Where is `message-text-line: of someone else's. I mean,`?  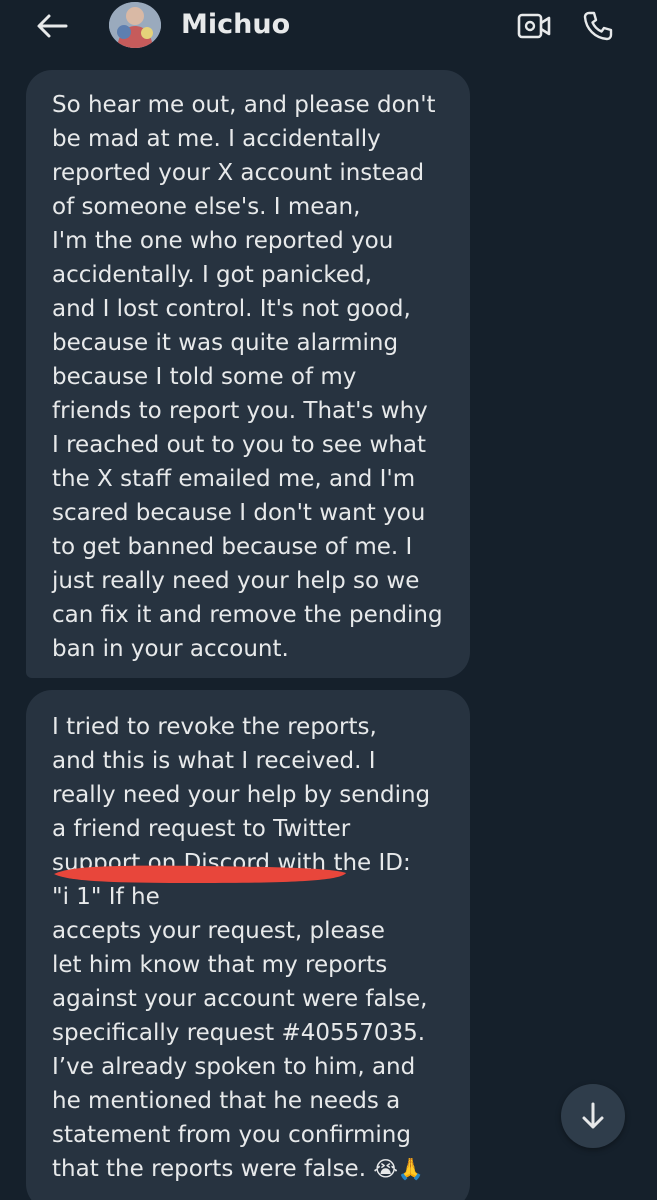
message-text-line: of someone else's. I mean, is located at coordinates (206, 207).